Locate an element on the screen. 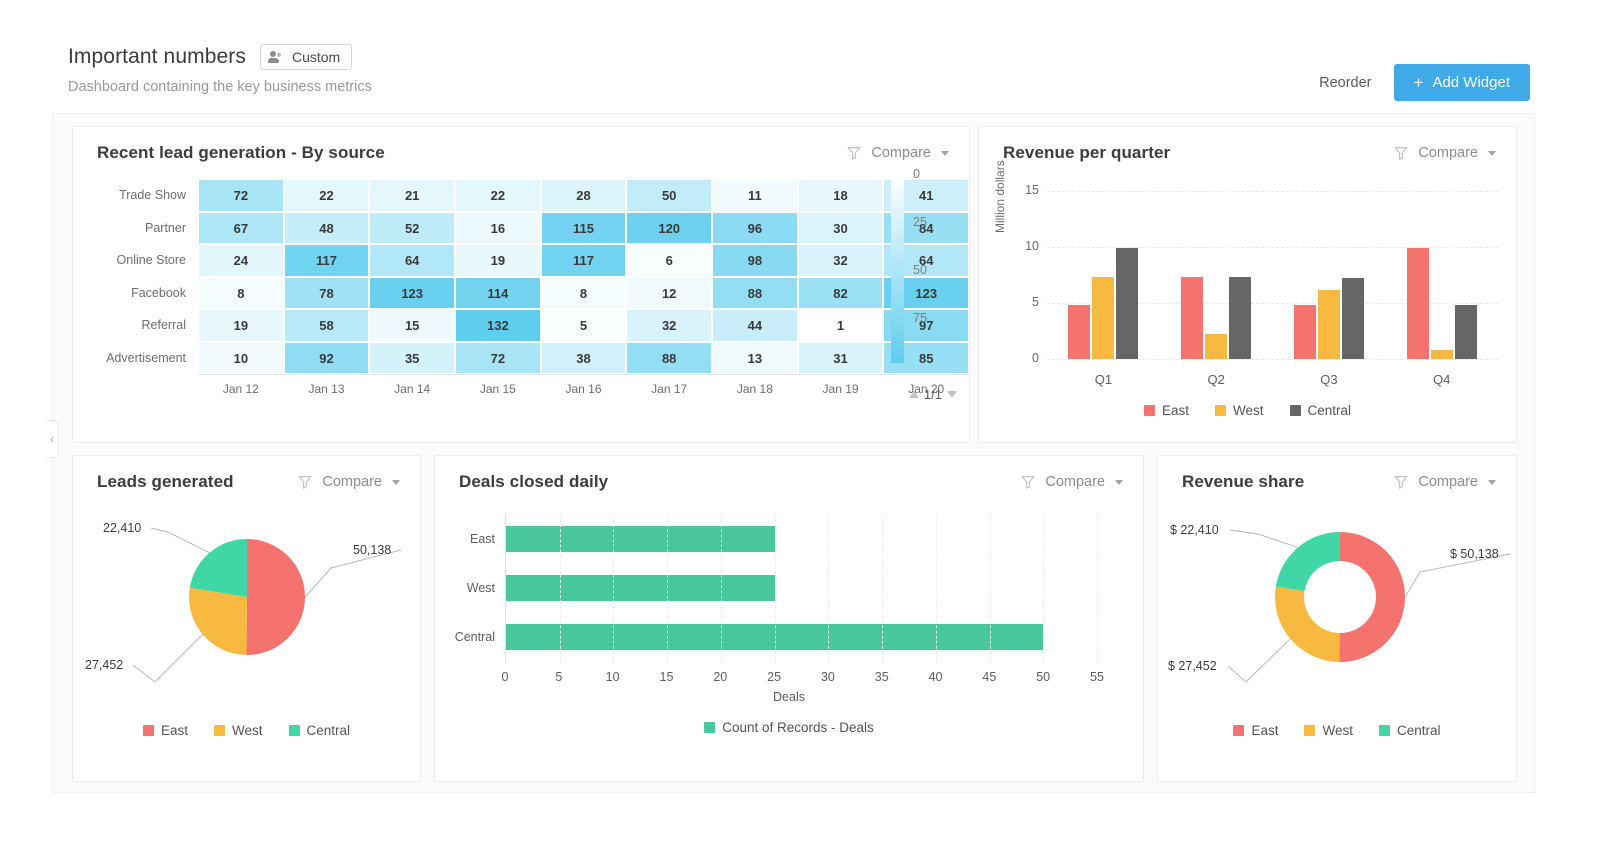 The image size is (1600, 867). heatmap-cell: 48 is located at coordinates (326, 227).